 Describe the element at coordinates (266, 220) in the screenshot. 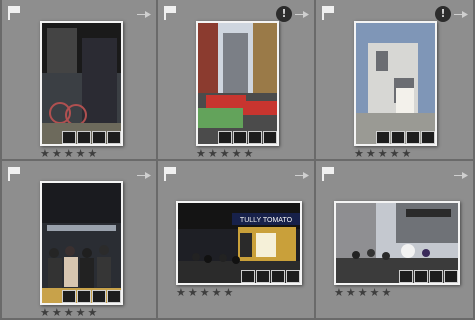

I see `store-sign-text: TULLY TOMATO` at that location.